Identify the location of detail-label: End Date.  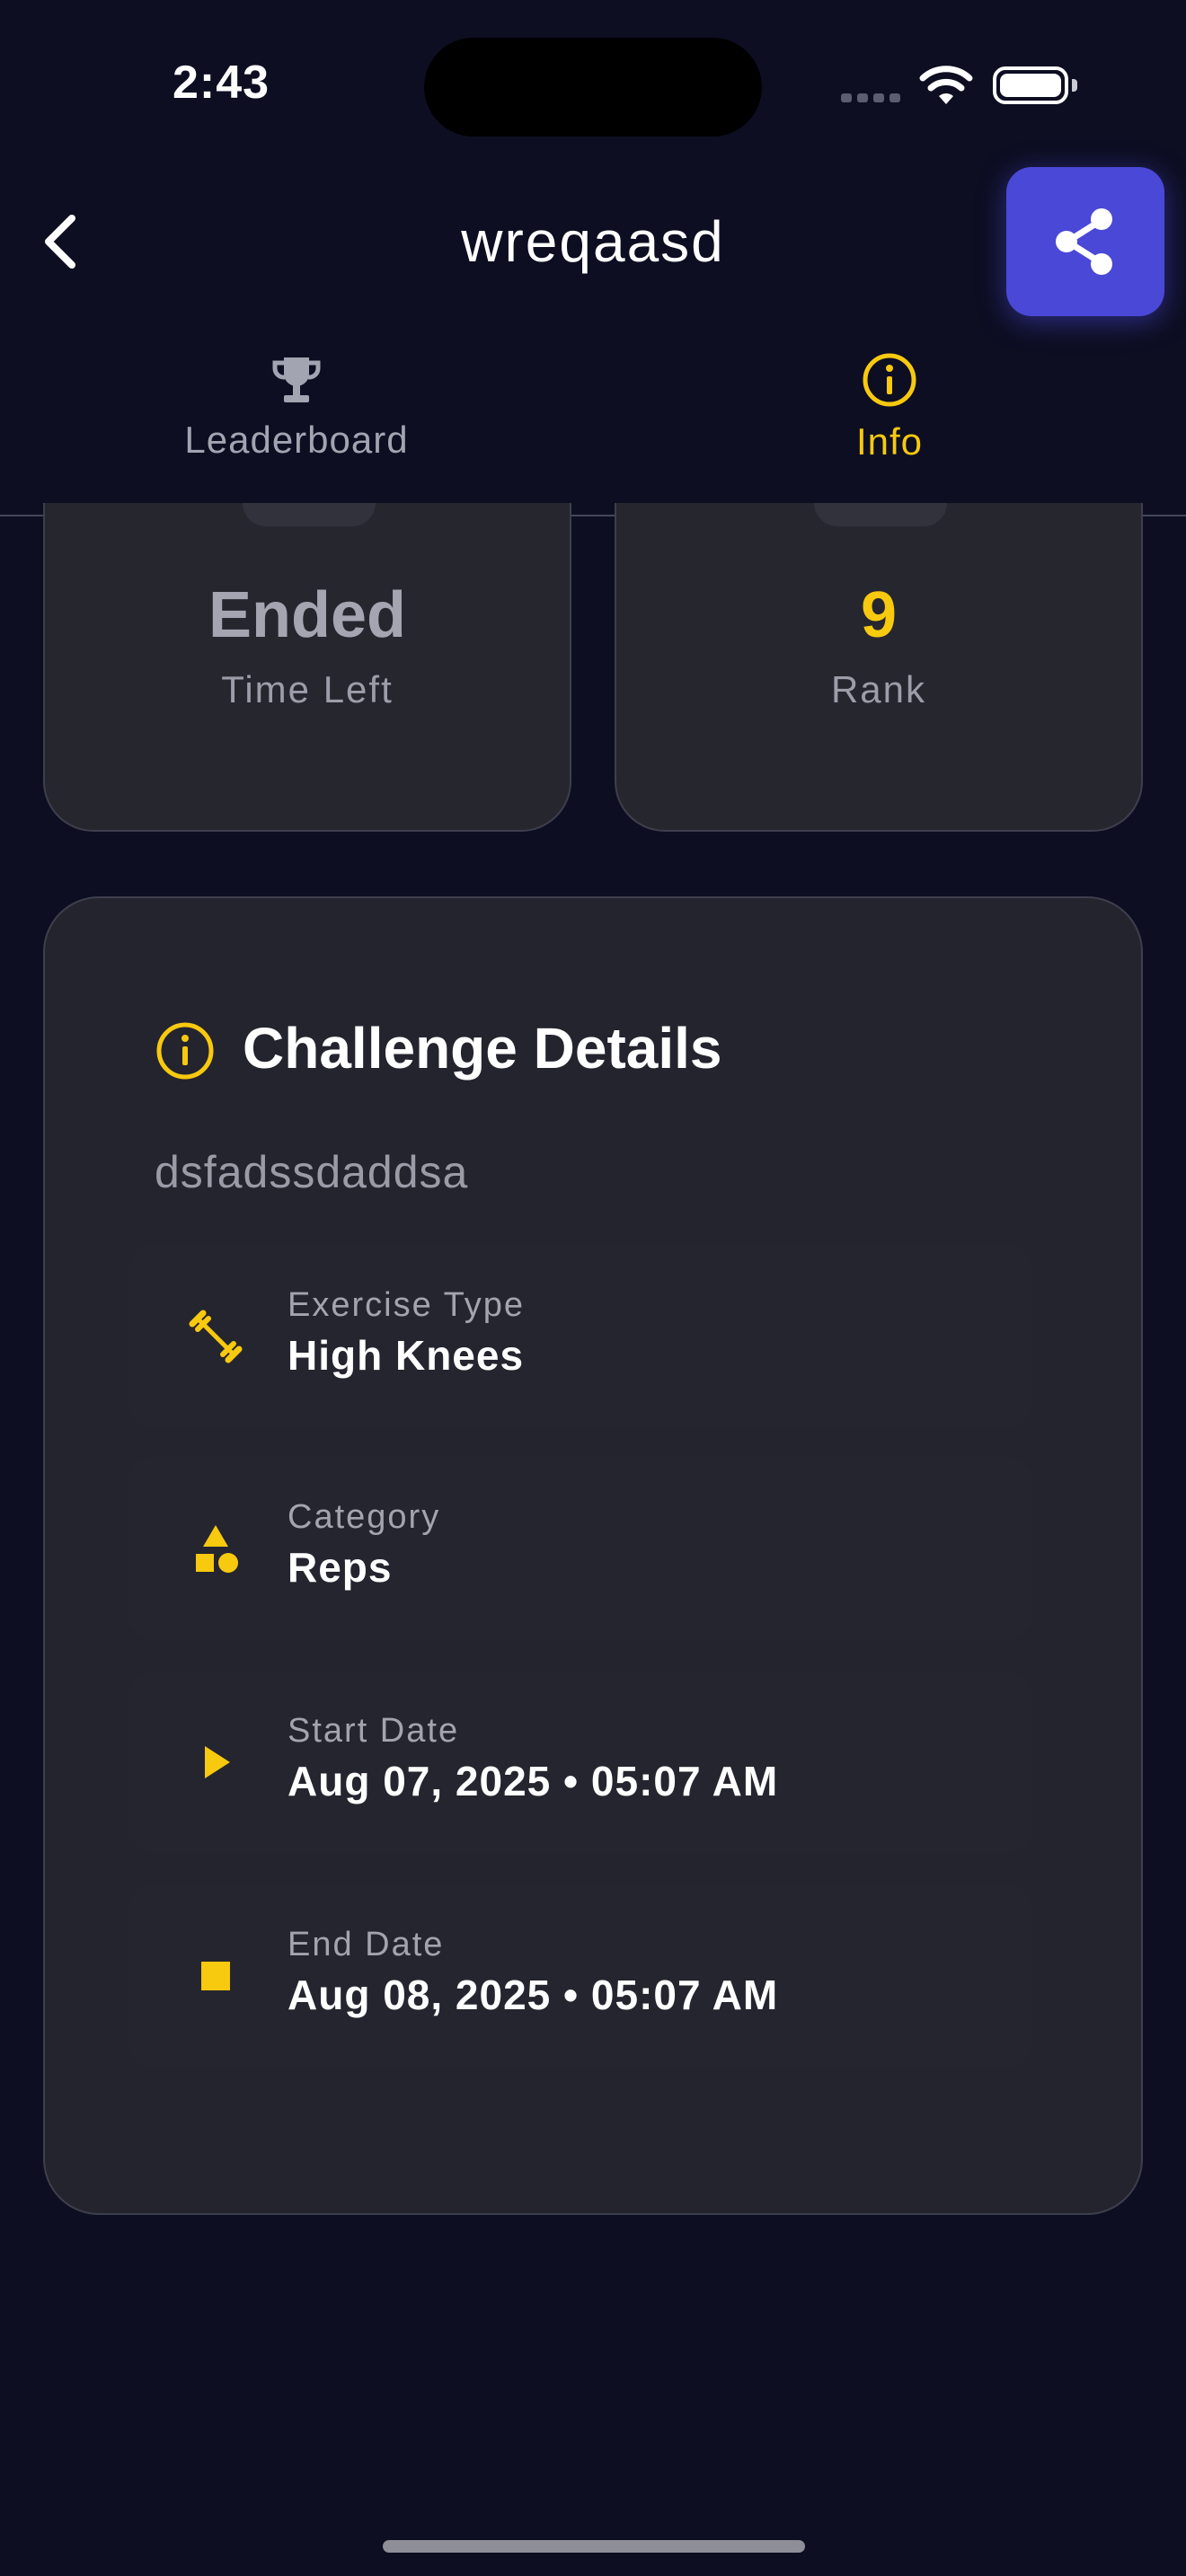
(366, 1945).